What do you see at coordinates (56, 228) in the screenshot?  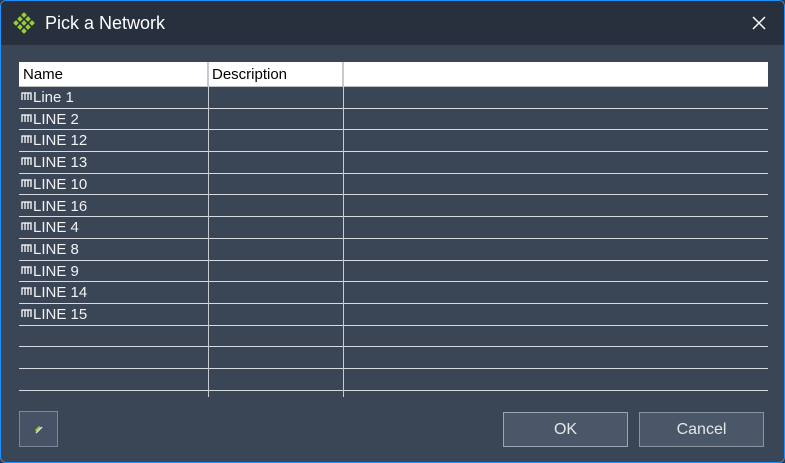 I see `row-label: LINE 4` at bounding box center [56, 228].